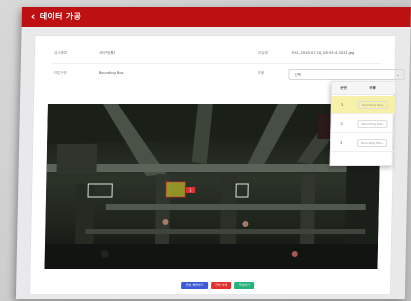 The height and width of the screenshot is (301, 411). What do you see at coordinates (216, 64) in the screenshot?
I see `row-divider` at bounding box center [216, 64].